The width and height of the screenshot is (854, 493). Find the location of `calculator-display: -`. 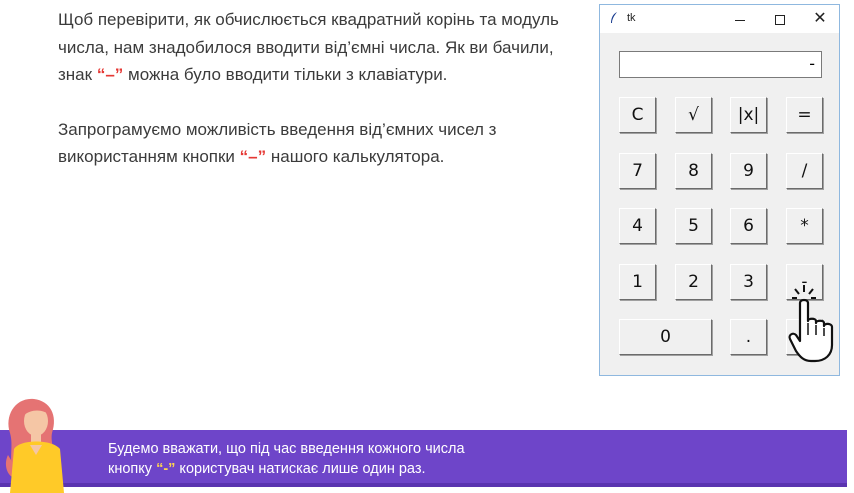

calculator-display: - is located at coordinates (720, 64).